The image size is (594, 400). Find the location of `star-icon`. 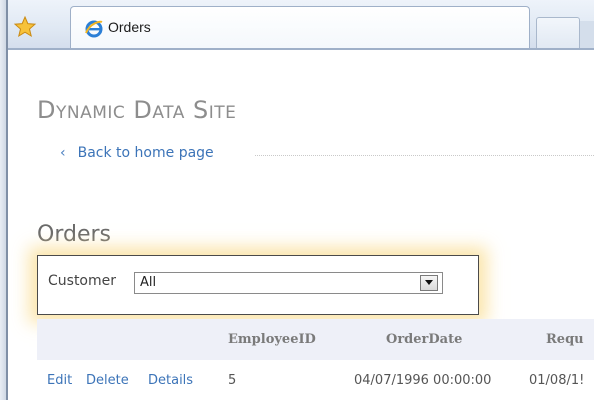

star-icon is located at coordinates (25, 26).